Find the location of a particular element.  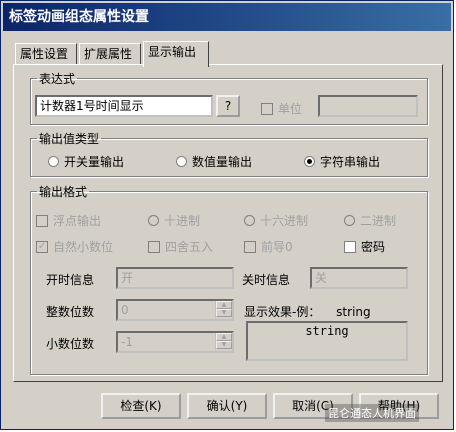

title-bar: 标签动画组态属性设置 is located at coordinates (227, 17).